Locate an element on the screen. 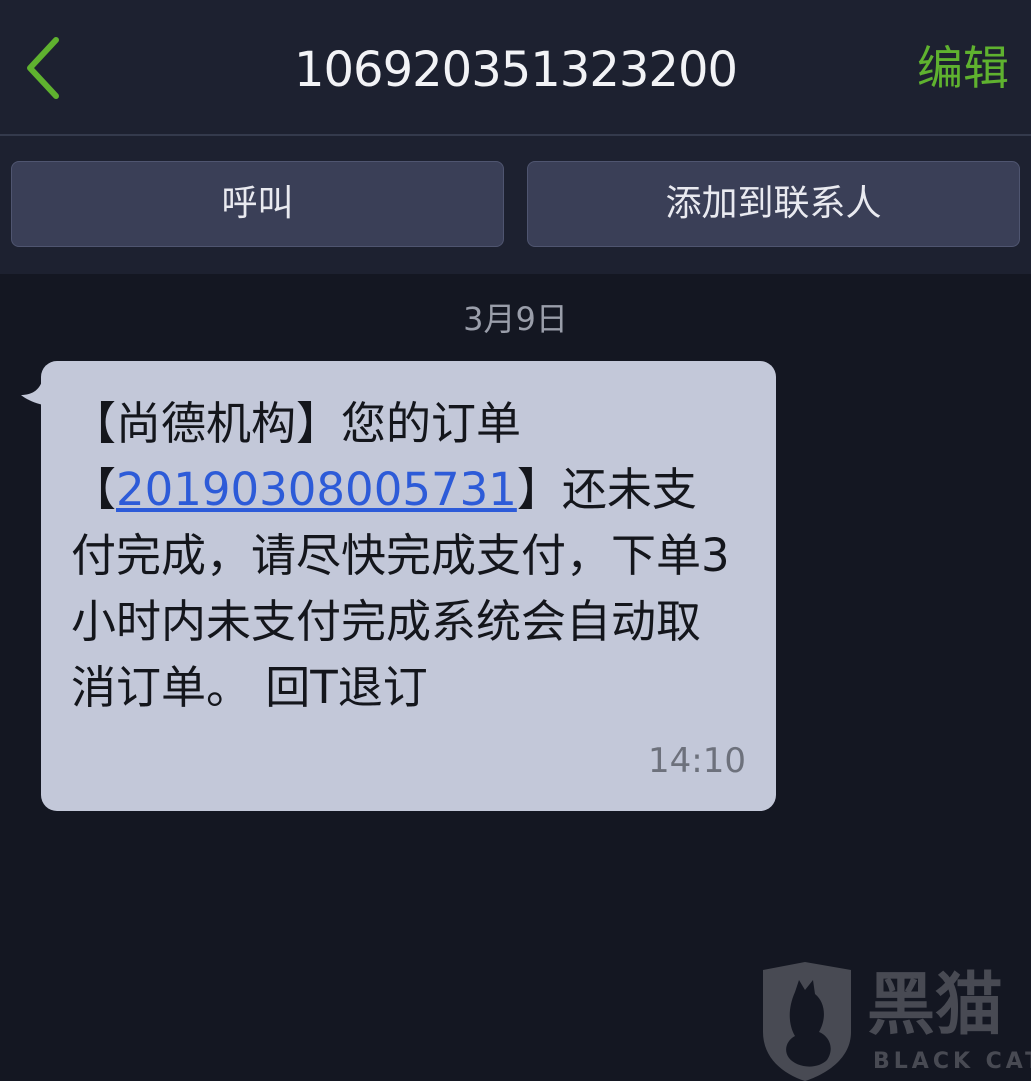 The height and width of the screenshot is (1081, 1031). message-time: 14:10 is located at coordinates (697, 761).